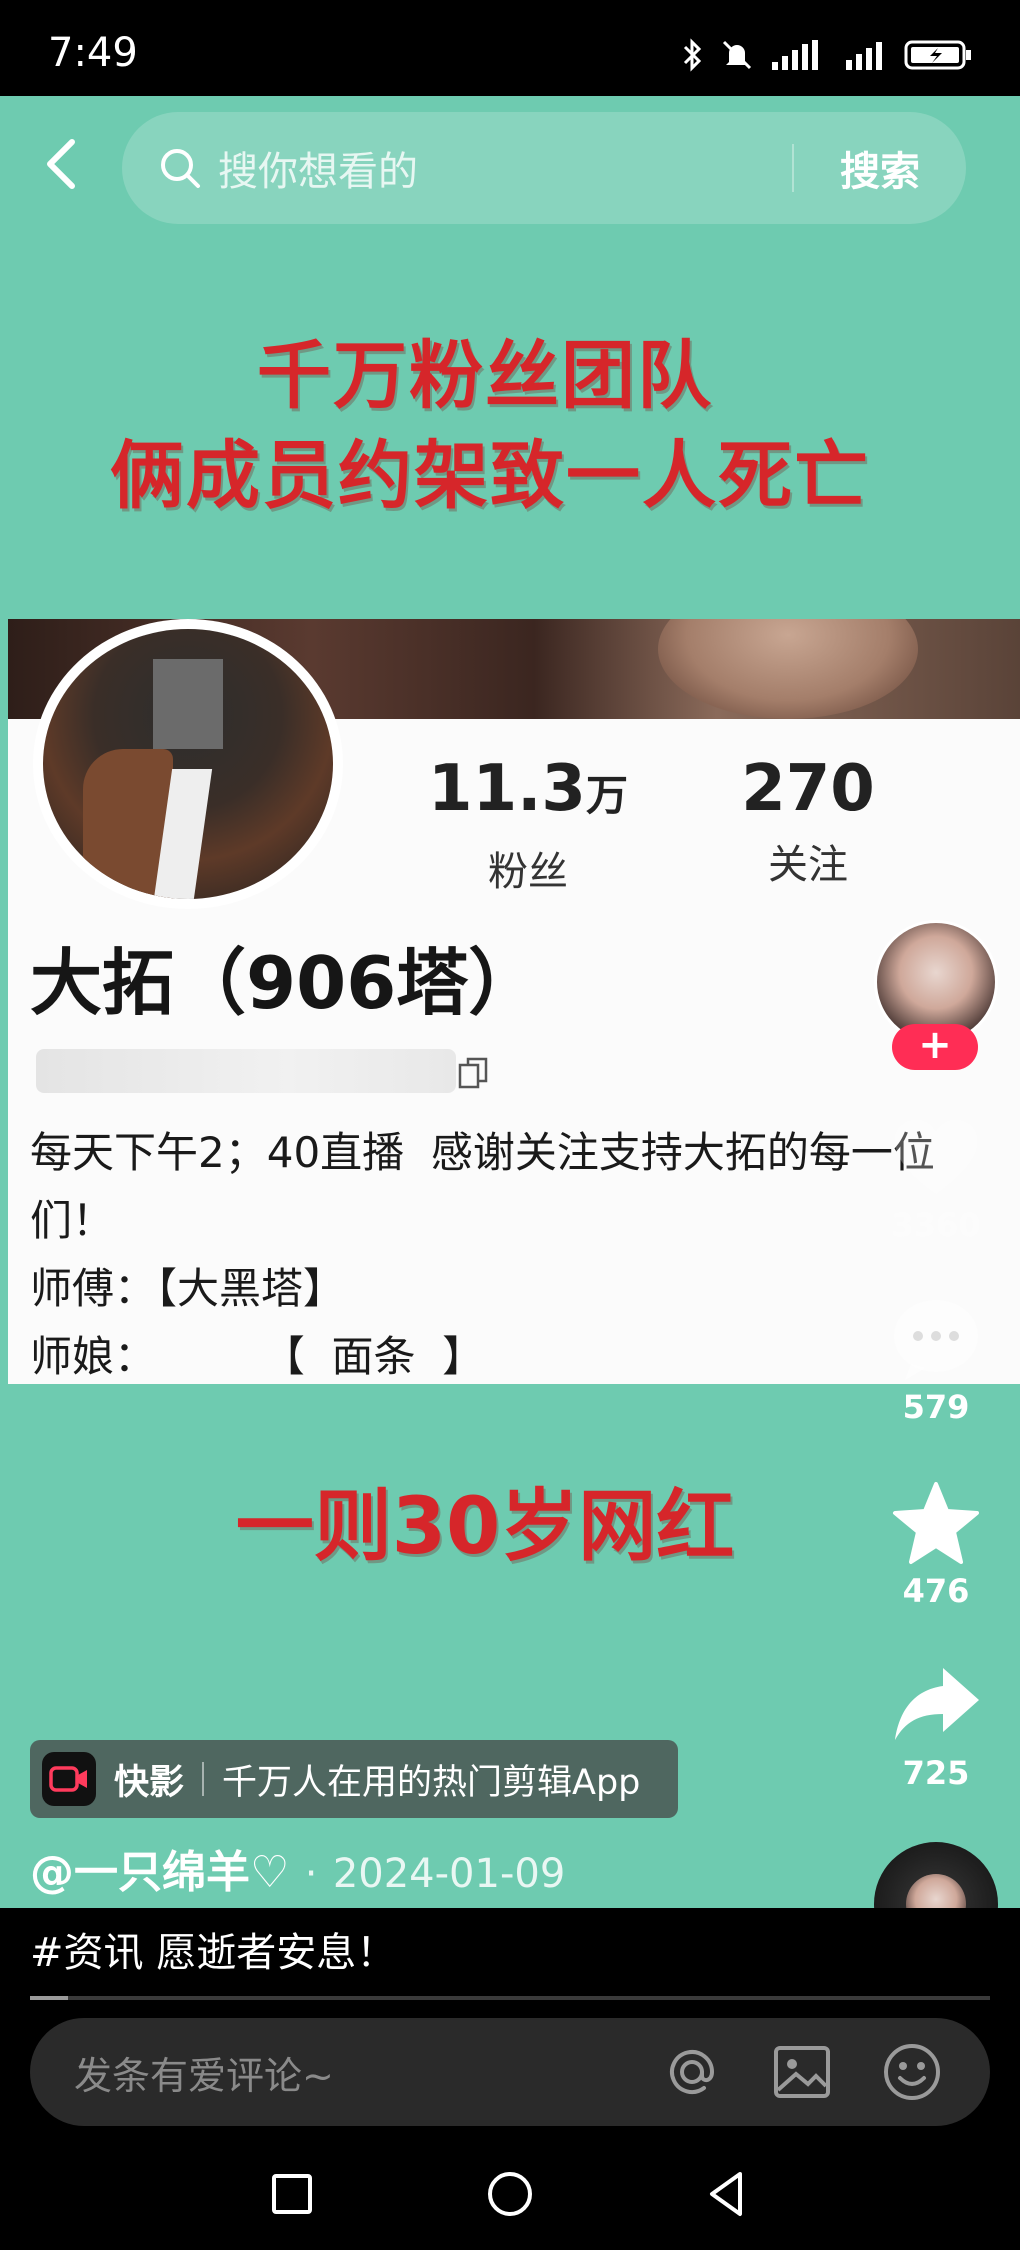 The width and height of the screenshot is (1020, 2250). Describe the element at coordinates (802, 2072) in the screenshot. I see `image-icon` at that location.